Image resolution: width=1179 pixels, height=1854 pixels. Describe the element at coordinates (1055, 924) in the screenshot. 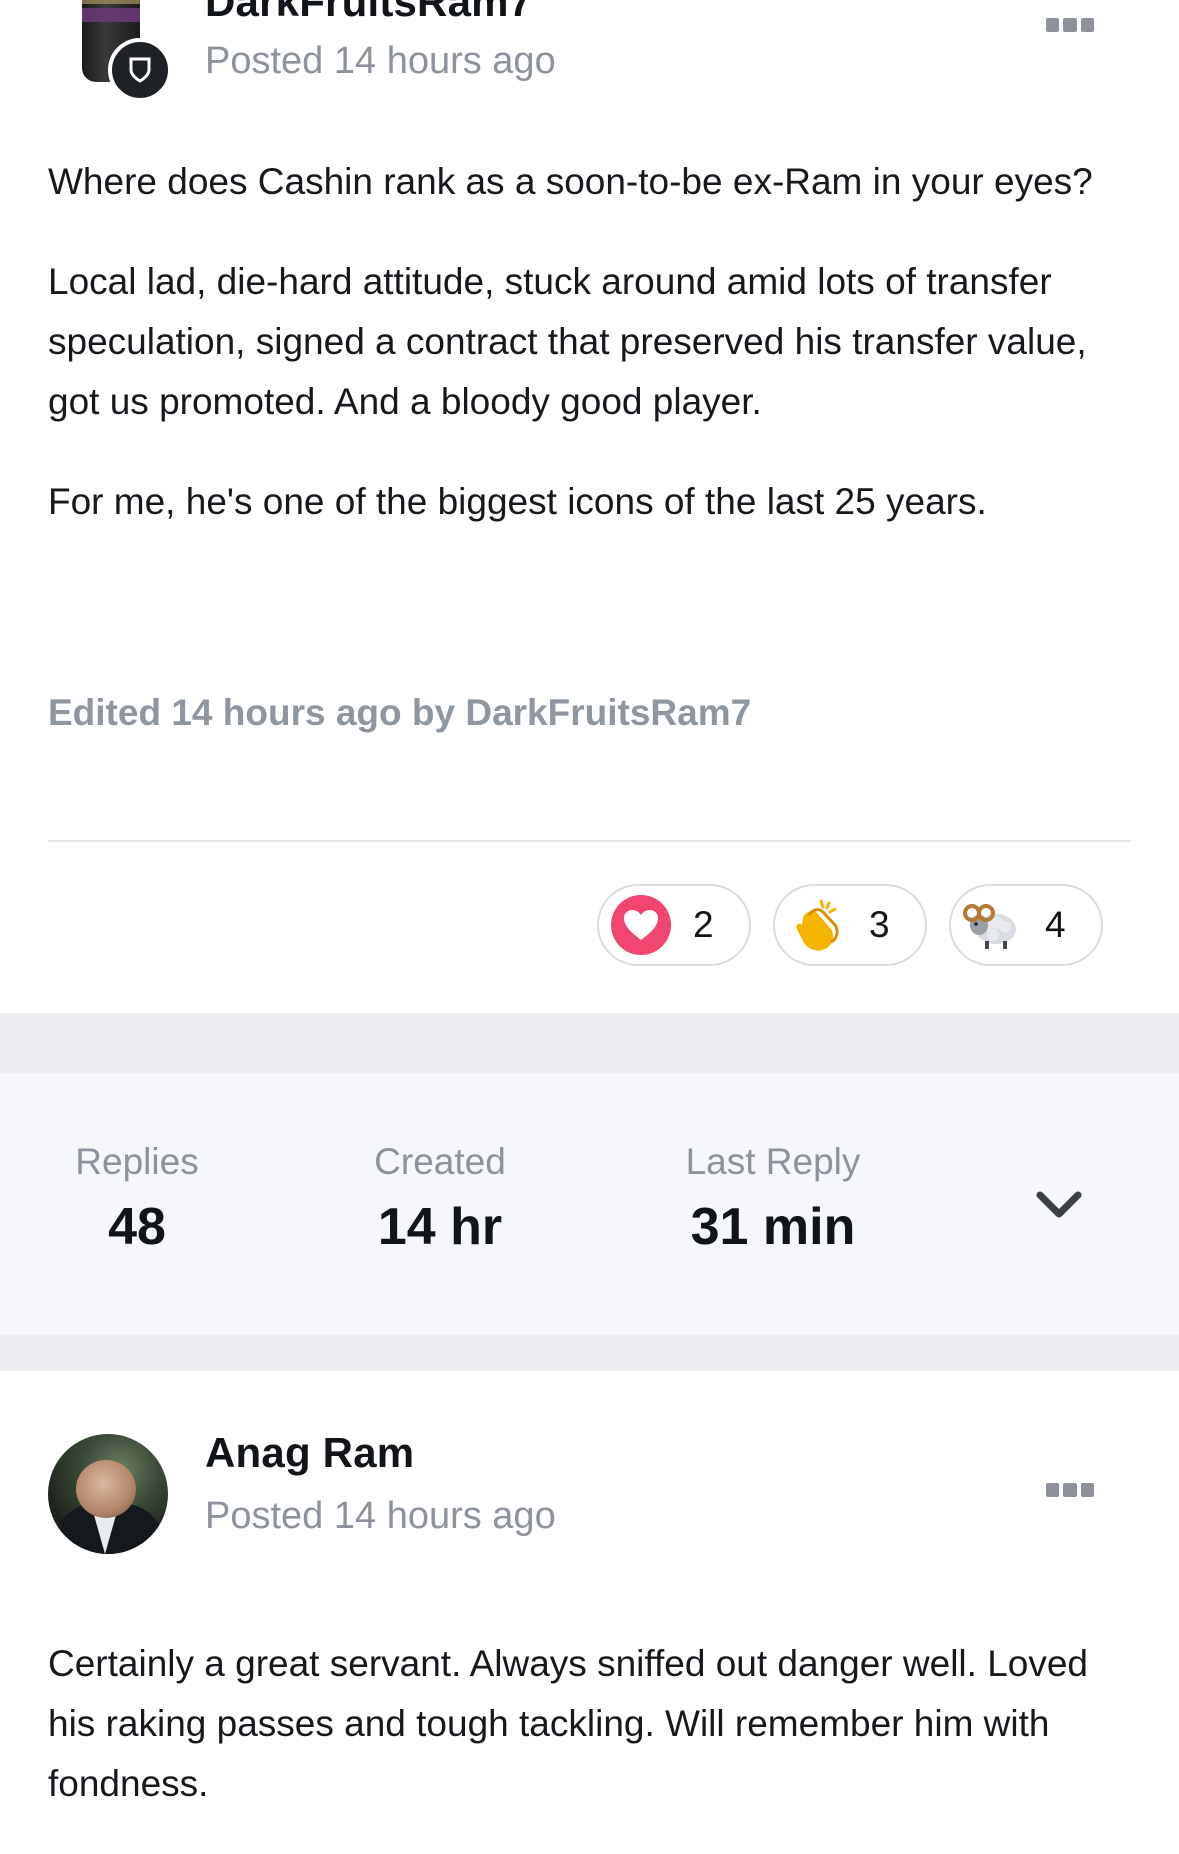

I see `reaction-count: 4` at that location.